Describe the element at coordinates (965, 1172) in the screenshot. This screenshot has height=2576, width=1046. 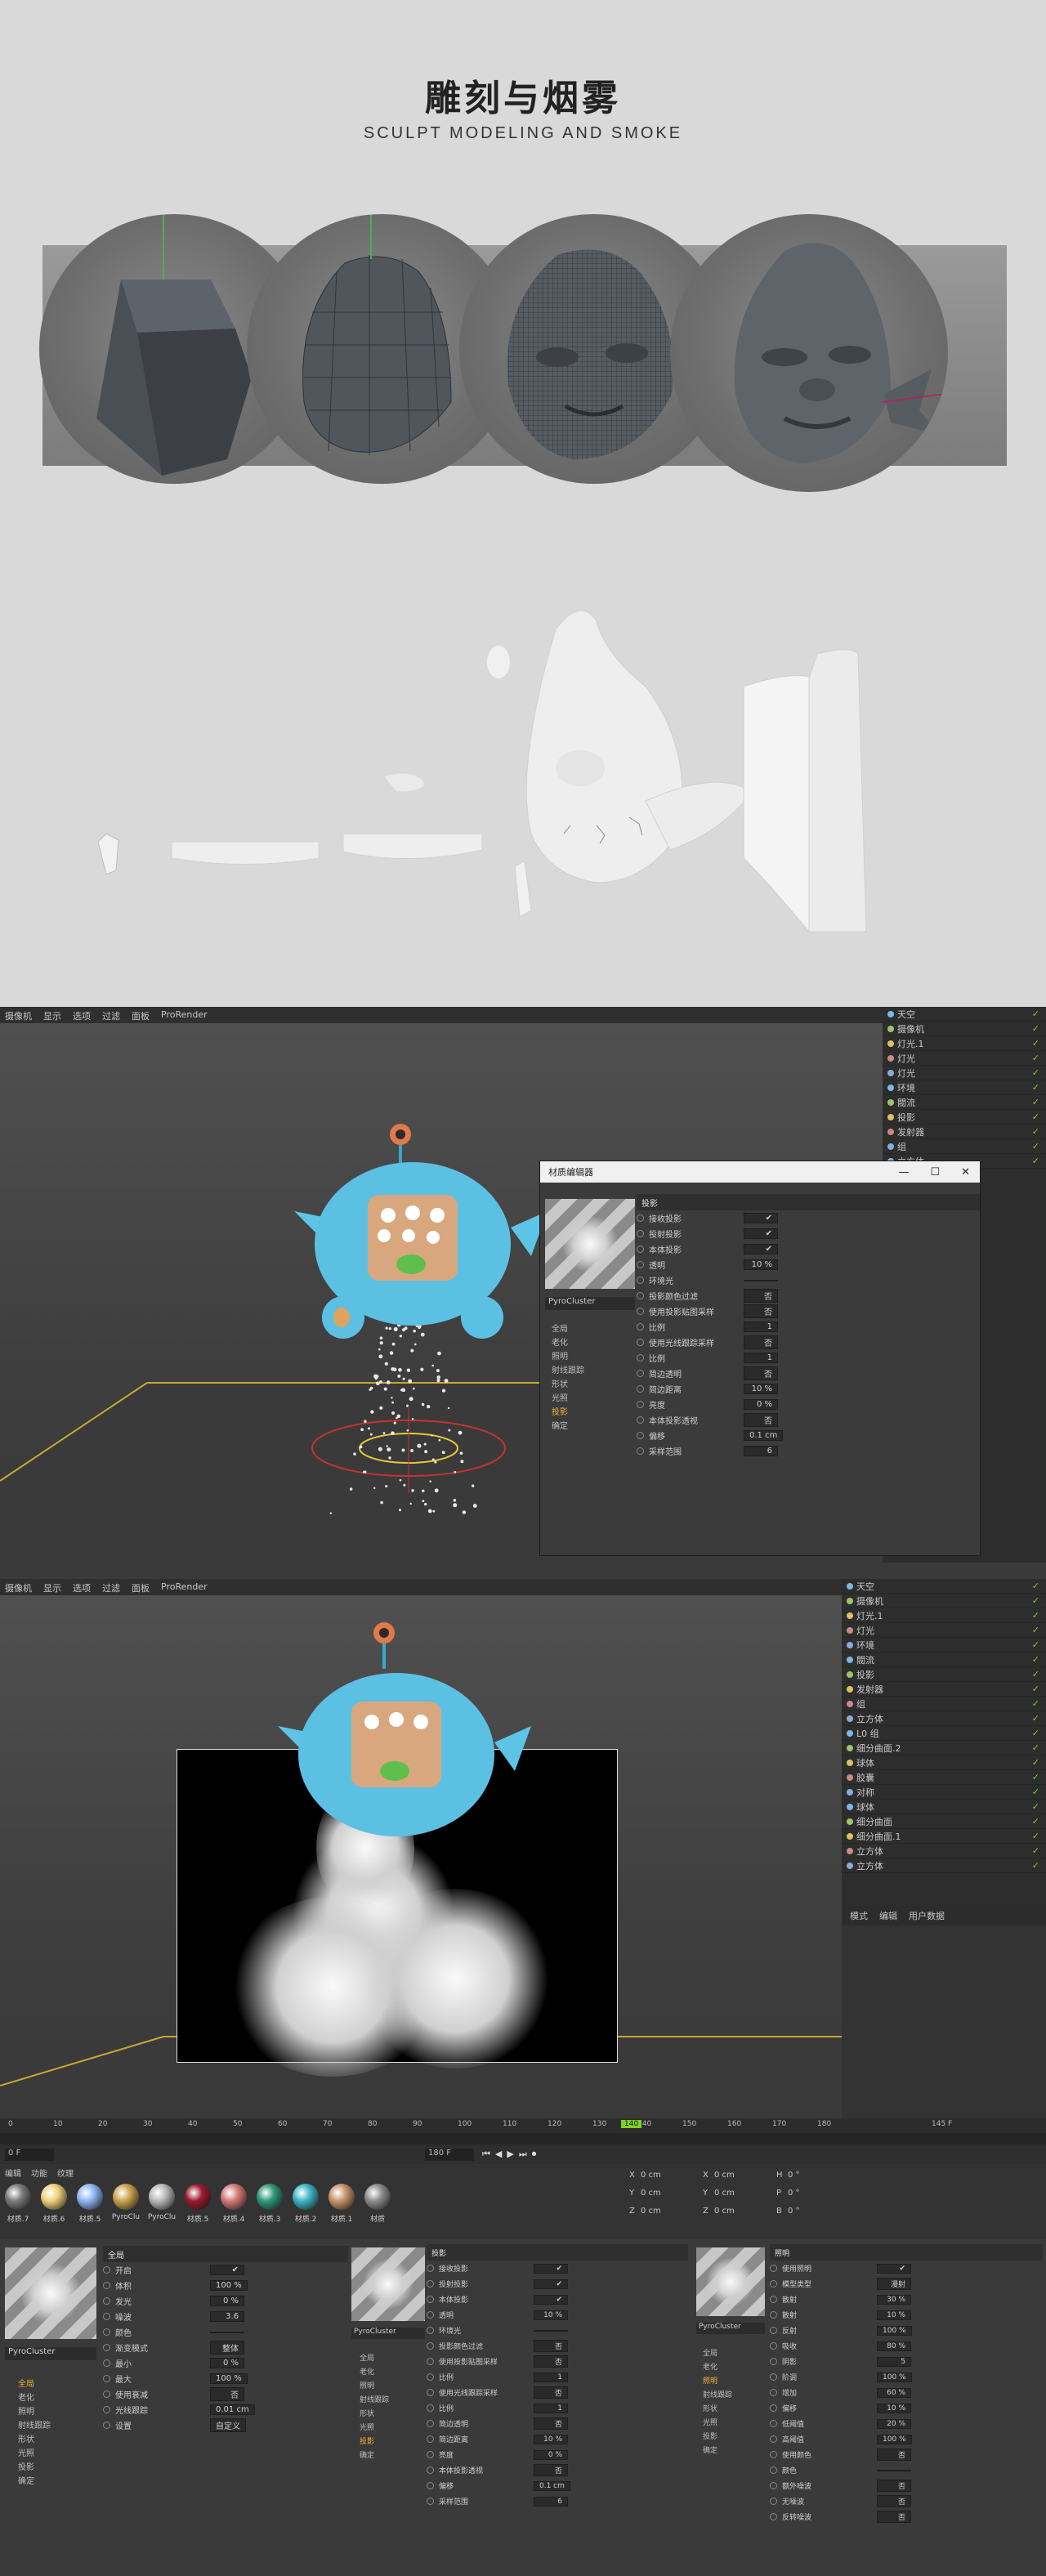
I see `close-icon: ✕` at that location.